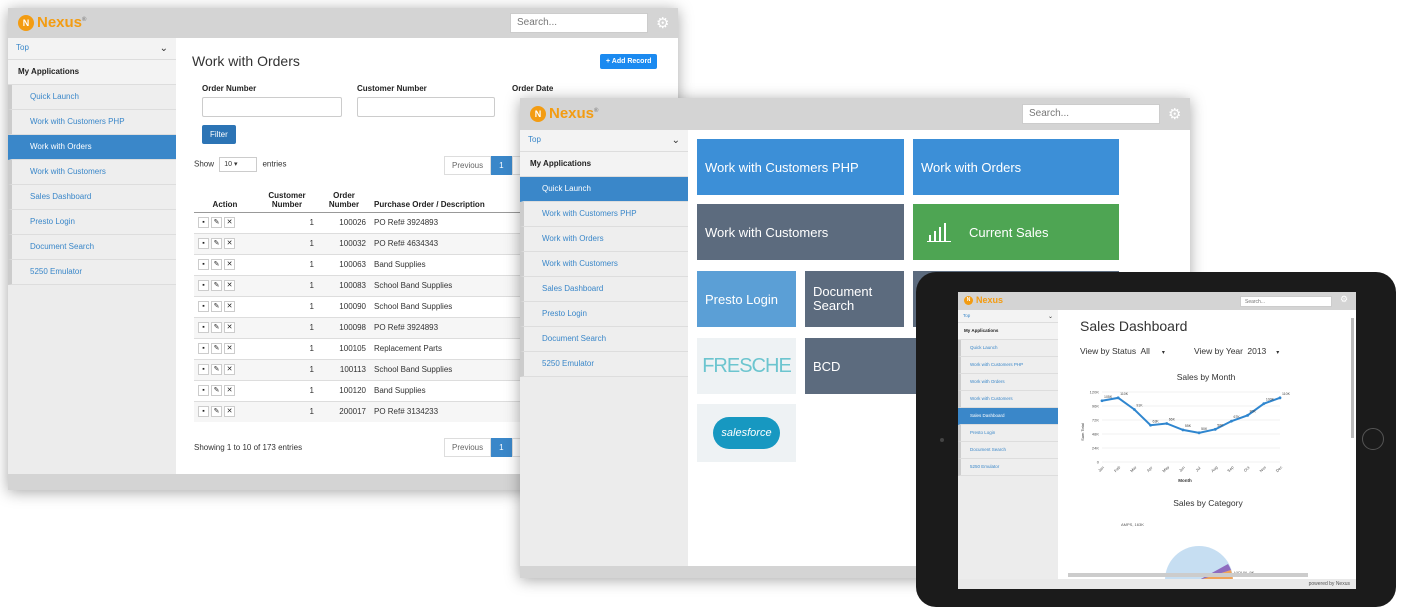 The image size is (1402, 607). What do you see at coordinates (359, 411) in the screenshot?
I see `table-row: ▪ ✎ ✕ 1 200017 PO Ref# 3134233` at bounding box center [359, 411].